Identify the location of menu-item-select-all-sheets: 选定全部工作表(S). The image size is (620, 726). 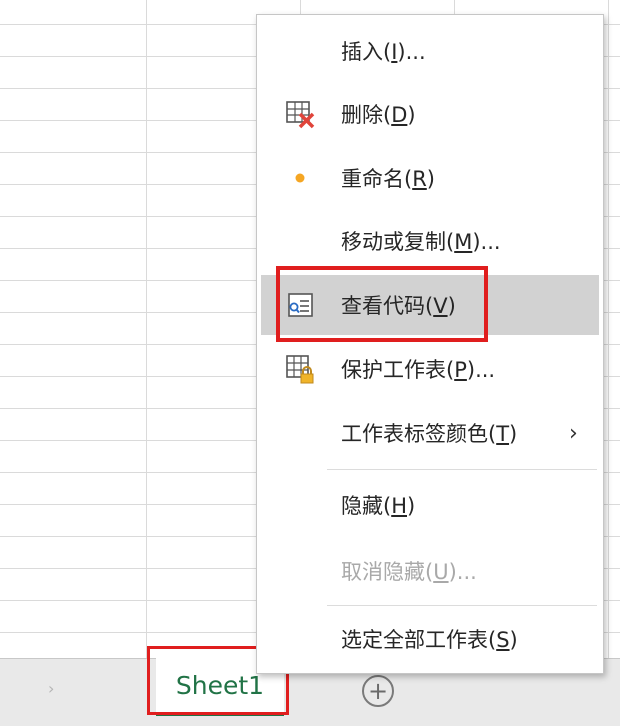
(430, 639).